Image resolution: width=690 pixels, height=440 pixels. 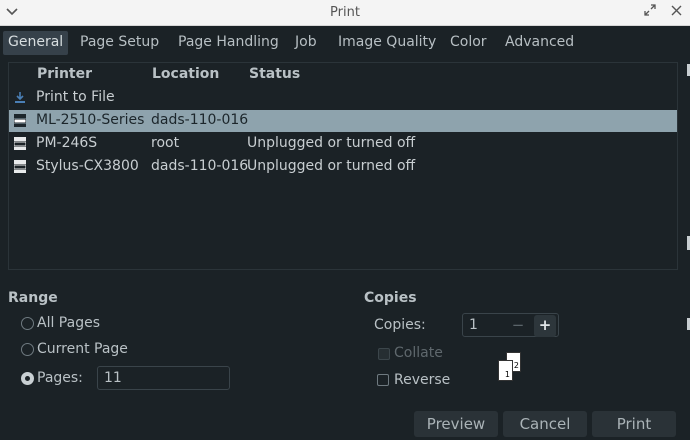 I want to click on range-title: Range, so click(x=33, y=298).